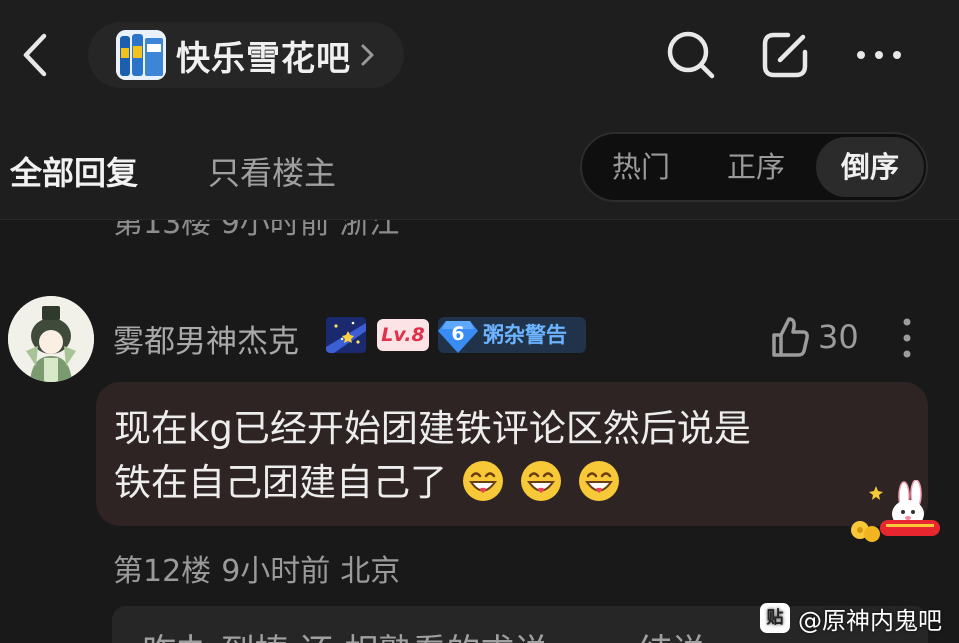  I want to click on search-button, so click(691, 55).